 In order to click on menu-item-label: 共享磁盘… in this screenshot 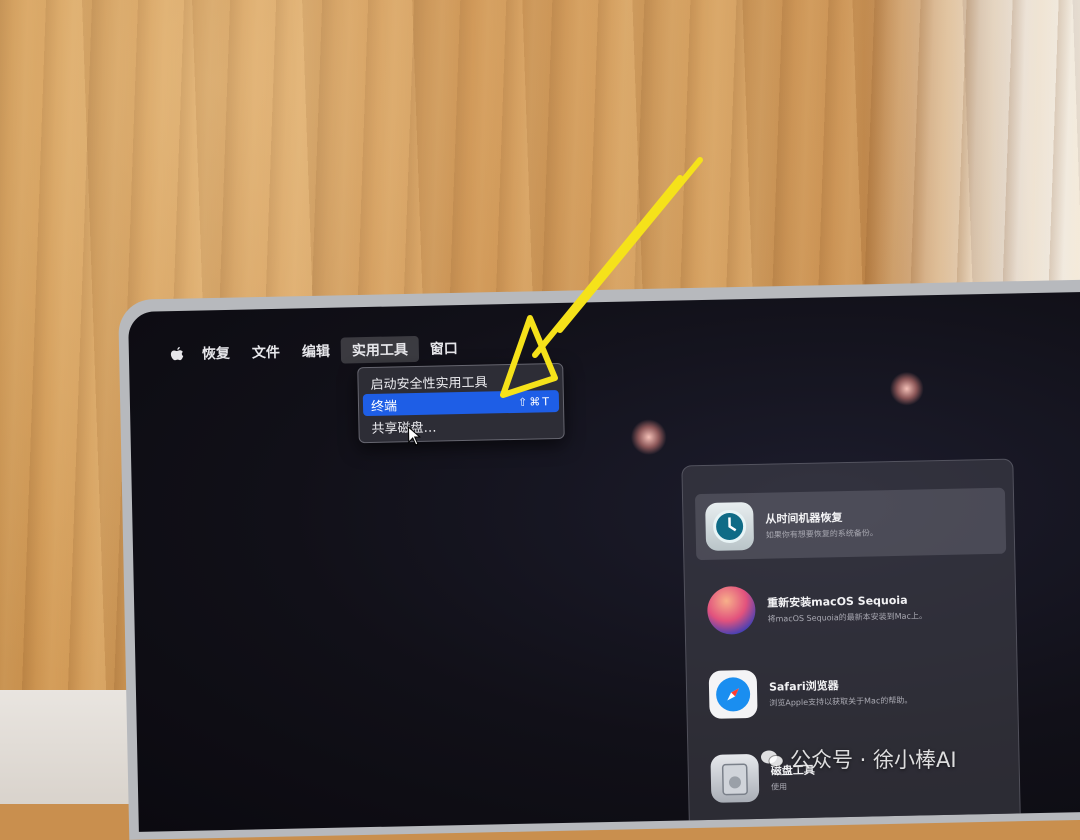, I will do `click(404, 428)`.